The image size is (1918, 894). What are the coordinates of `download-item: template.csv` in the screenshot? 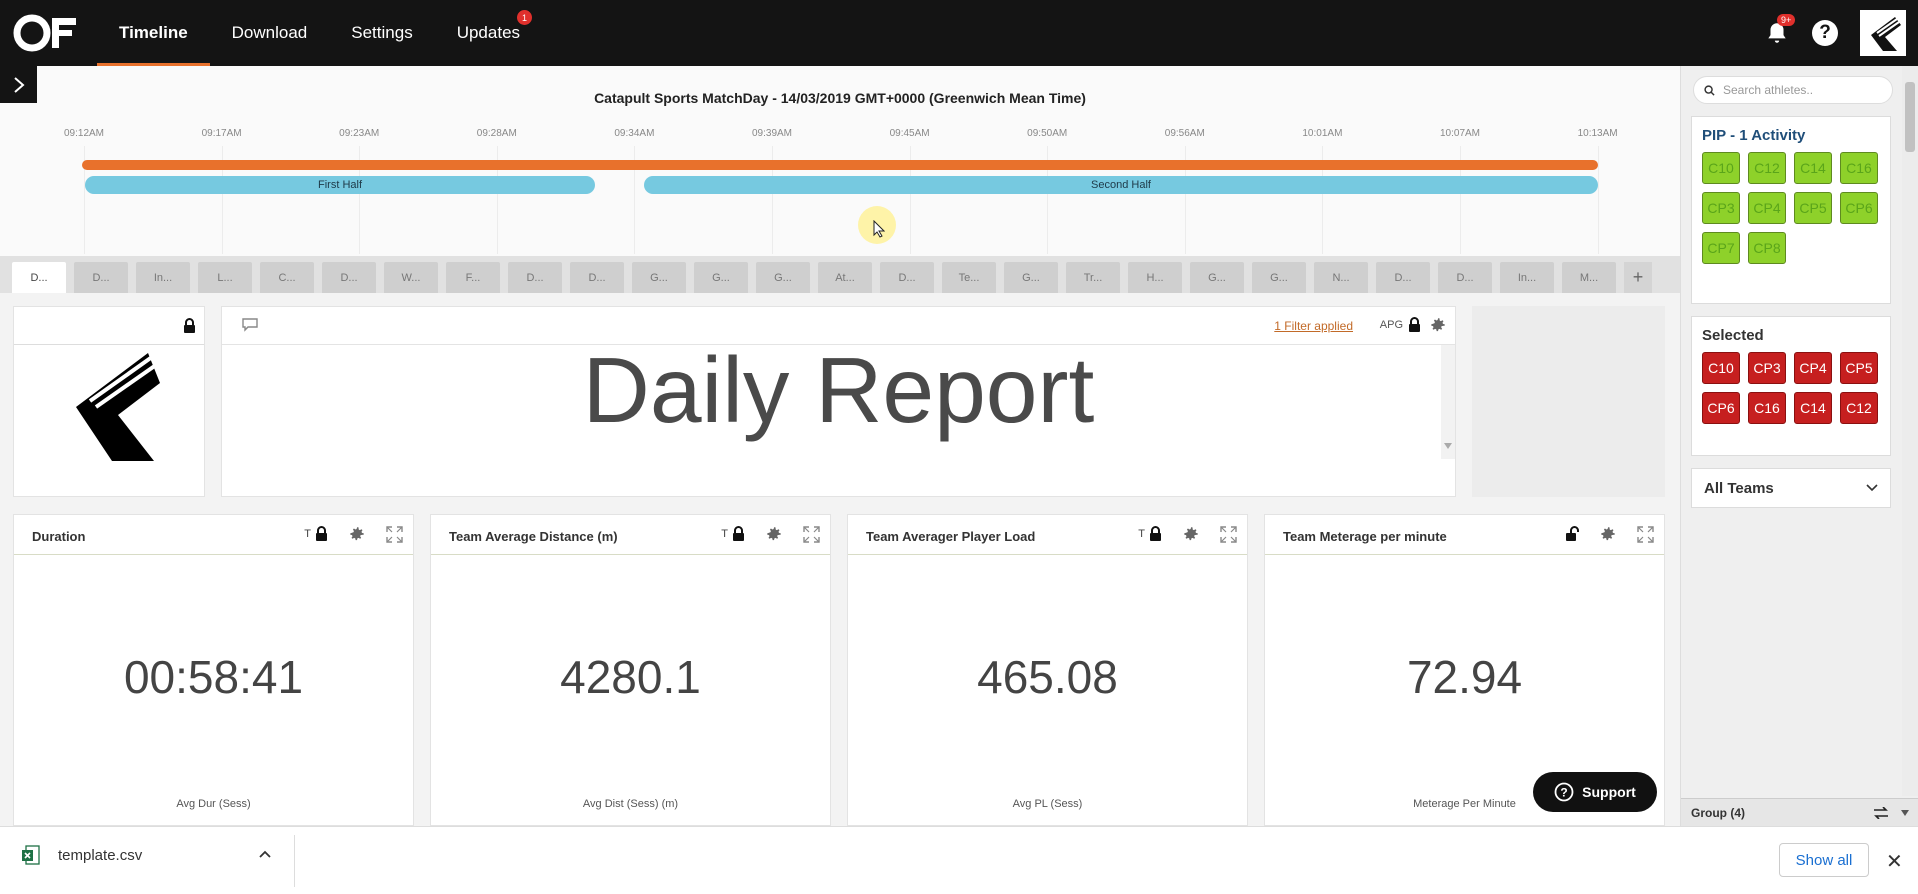 It's located at (82, 855).